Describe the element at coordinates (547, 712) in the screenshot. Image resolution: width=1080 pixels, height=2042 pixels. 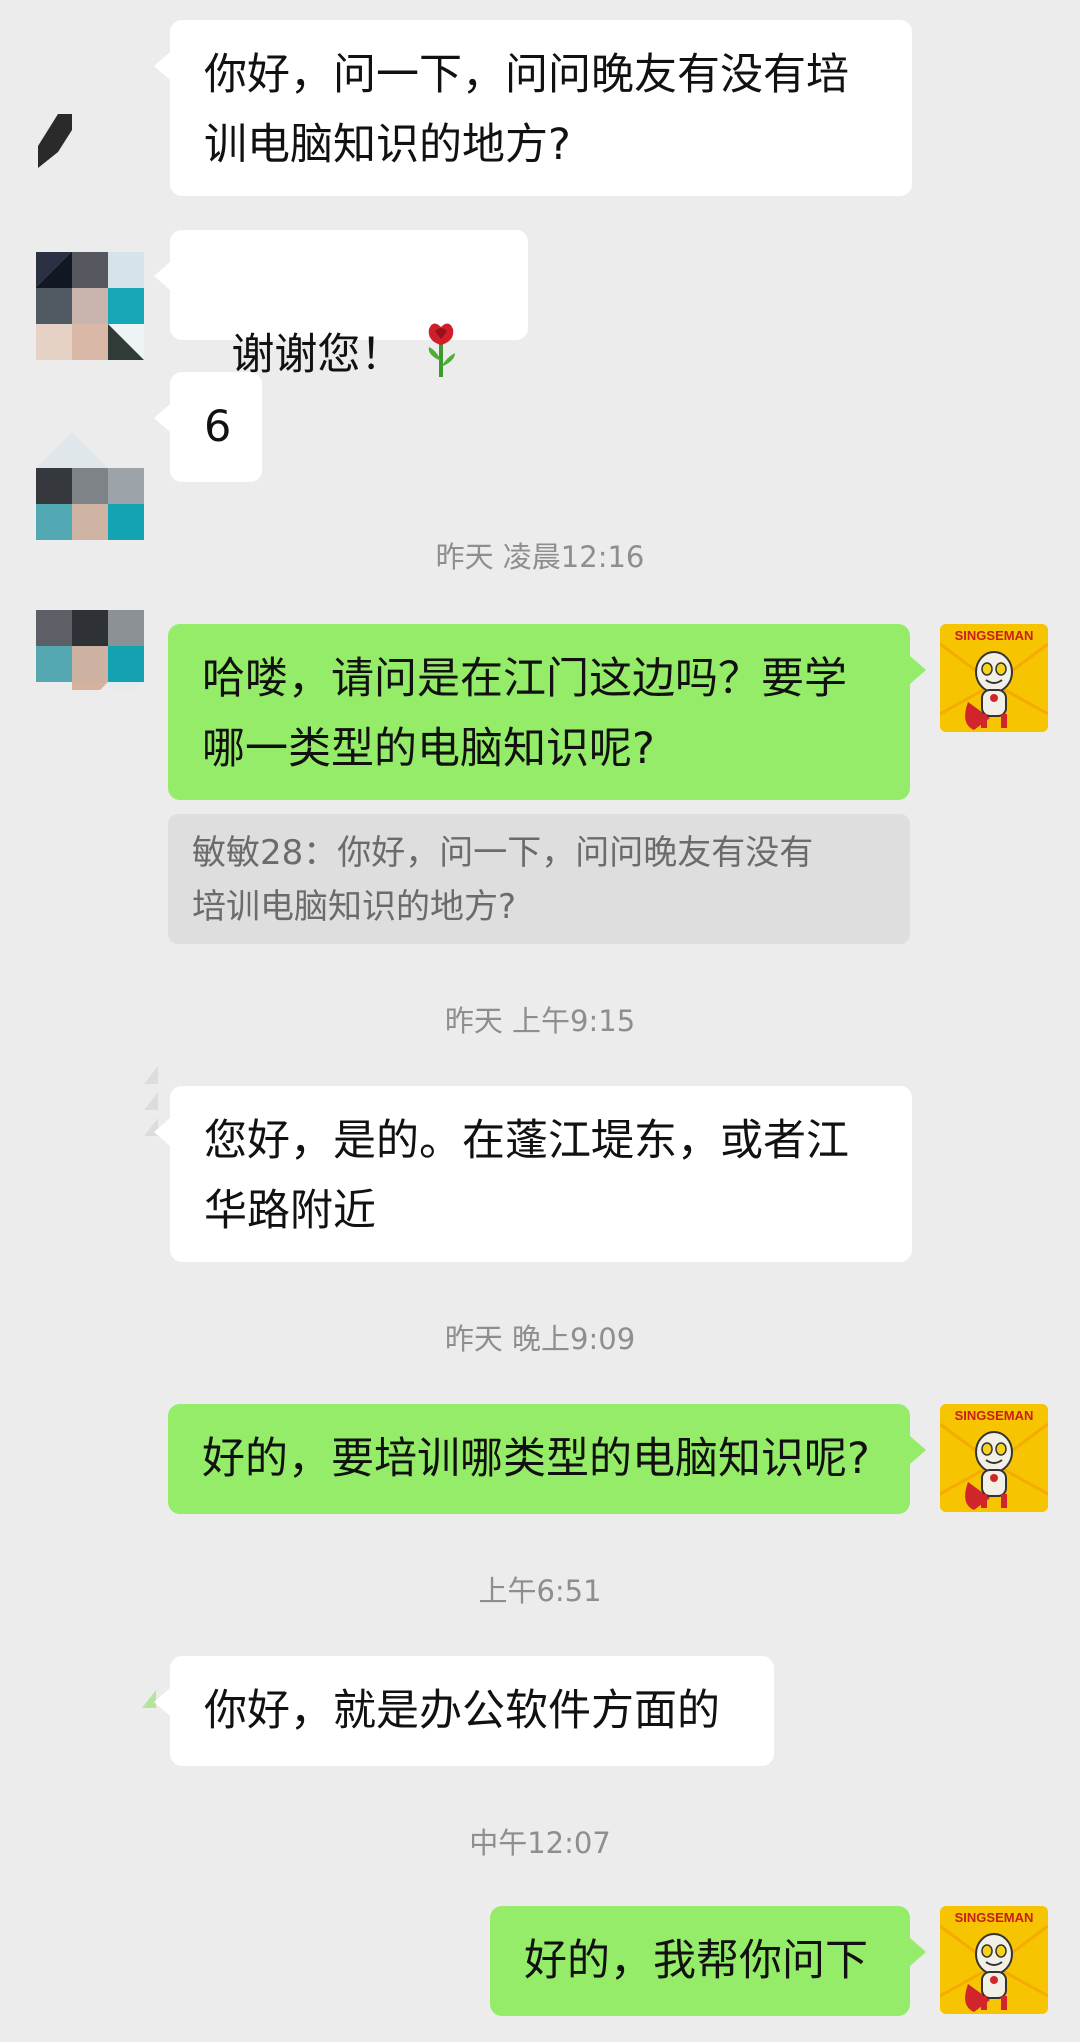
I see `message-bubble-outgoing: 哈喽，请问是在江门这边吗？要学 哪一类型的电脑知识呢?` at that location.